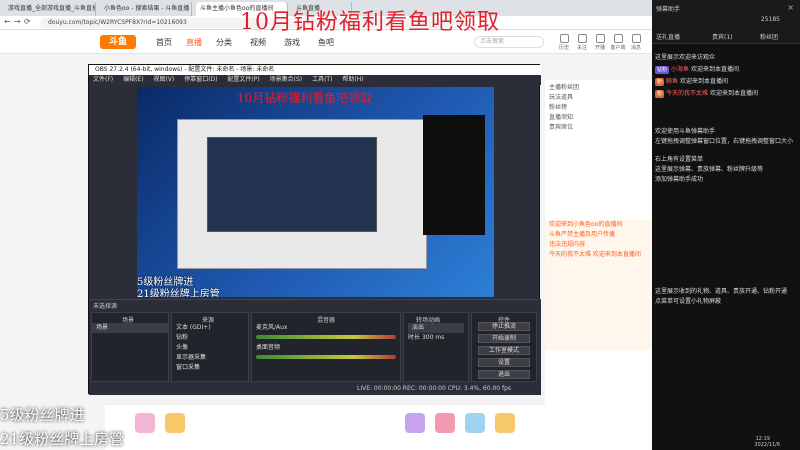 Image resolution: width=800 pixels, height=450 pixels. Describe the element at coordinates (103, 79) in the screenshot. I see `obs-menu-item: 文件(F)` at that location.